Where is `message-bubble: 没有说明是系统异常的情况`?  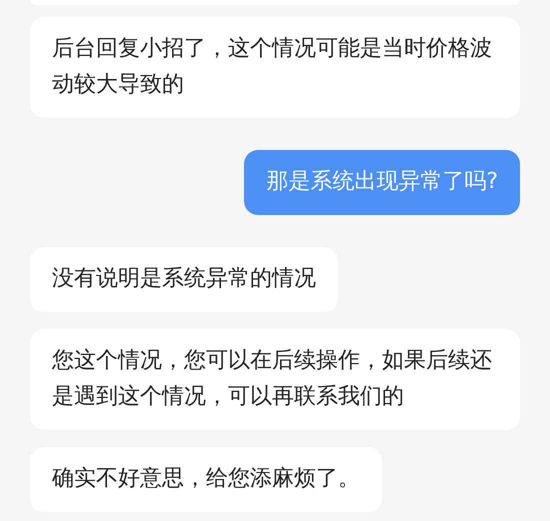
message-bubble: 没有说明是系统异常的情况 is located at coordinates (184, 279).